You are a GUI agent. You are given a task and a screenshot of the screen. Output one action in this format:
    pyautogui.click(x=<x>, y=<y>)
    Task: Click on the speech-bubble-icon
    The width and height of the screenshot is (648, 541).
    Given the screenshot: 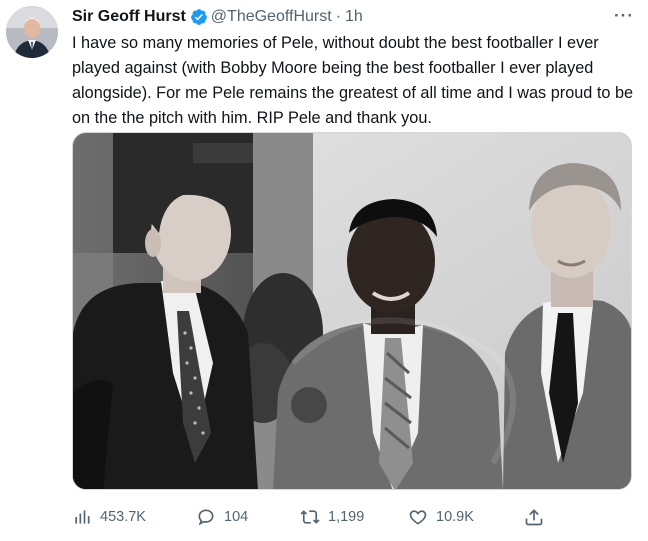 What is the action you would take?
    pyautogui.click(x=206, y=517)
    